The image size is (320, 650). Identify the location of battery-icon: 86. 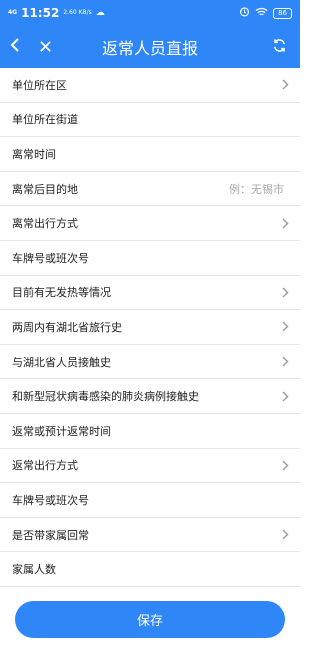
(282, 13).